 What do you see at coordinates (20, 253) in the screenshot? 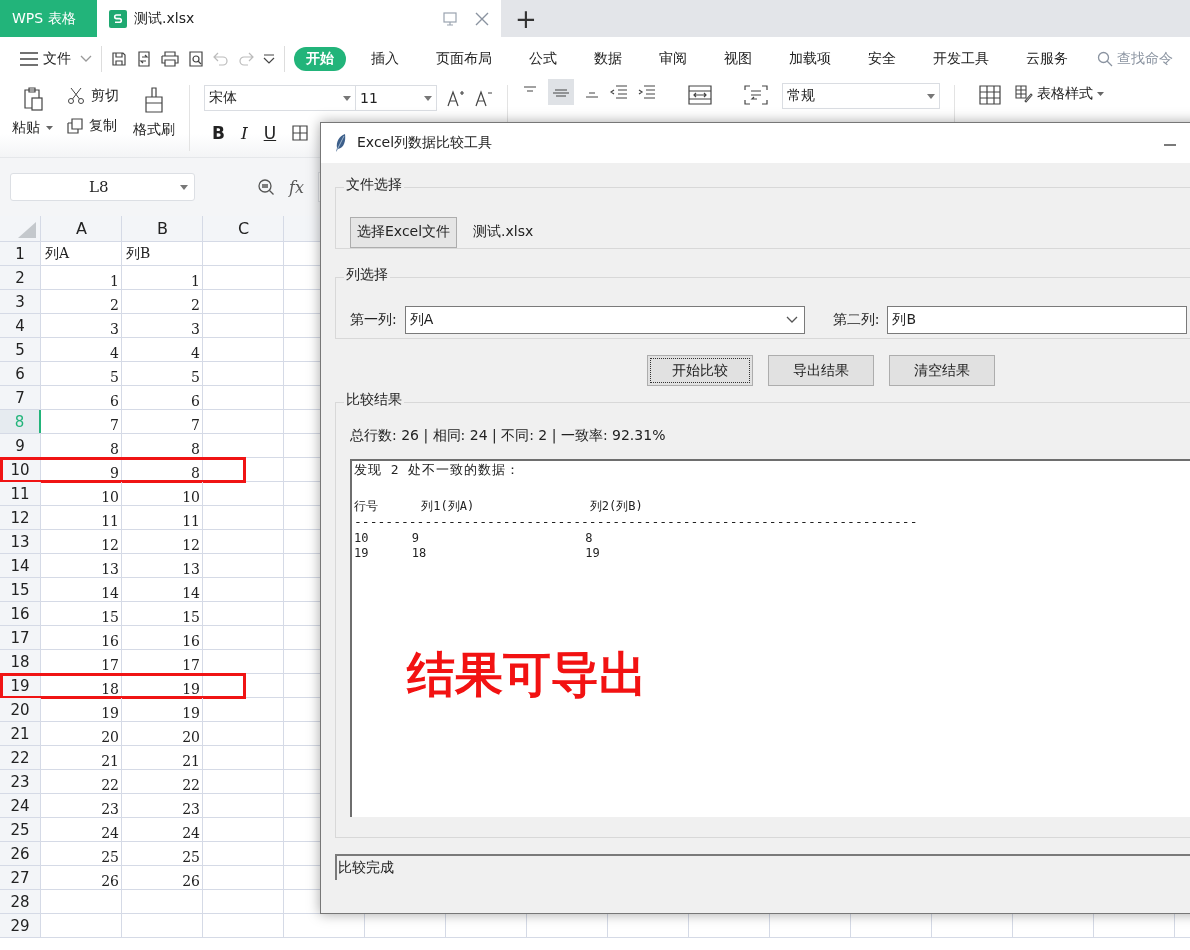
I see `row-header: 1` at bounding box center [20, 253].